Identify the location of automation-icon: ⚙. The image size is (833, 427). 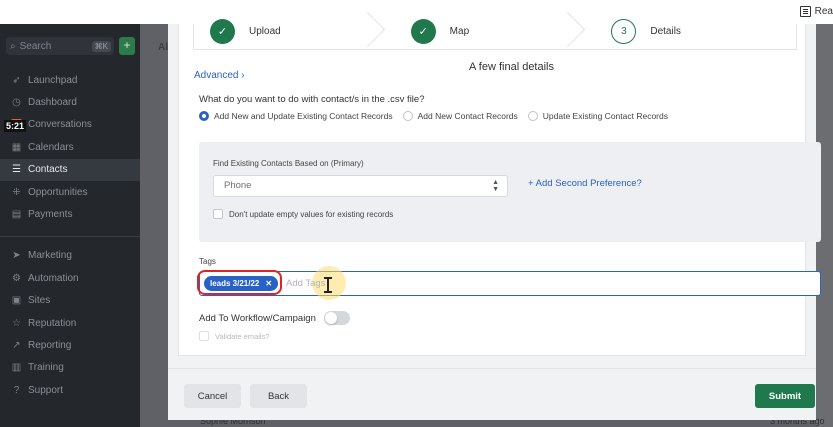
(16, 278).